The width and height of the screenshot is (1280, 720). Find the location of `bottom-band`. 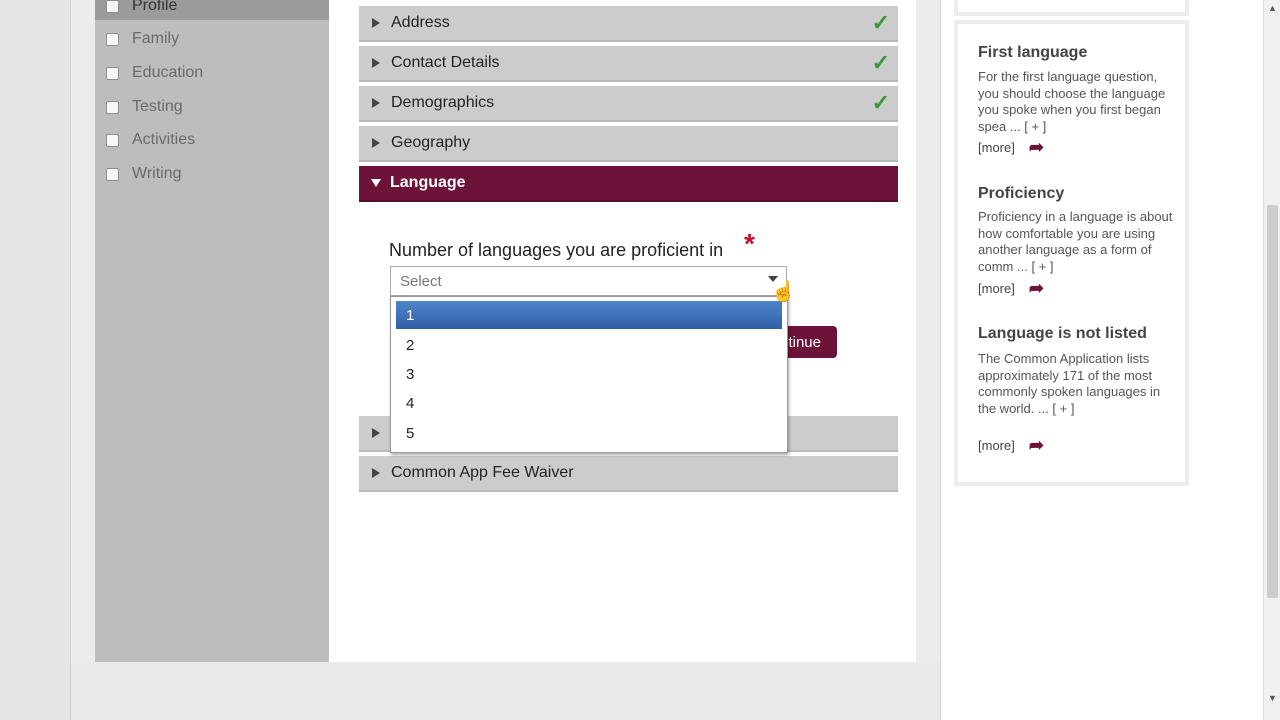

bottom-band is located at coordinates (505, 691).